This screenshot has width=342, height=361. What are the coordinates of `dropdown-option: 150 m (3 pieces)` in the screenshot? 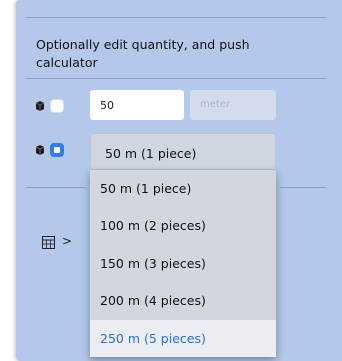 It's located at (183, 263).